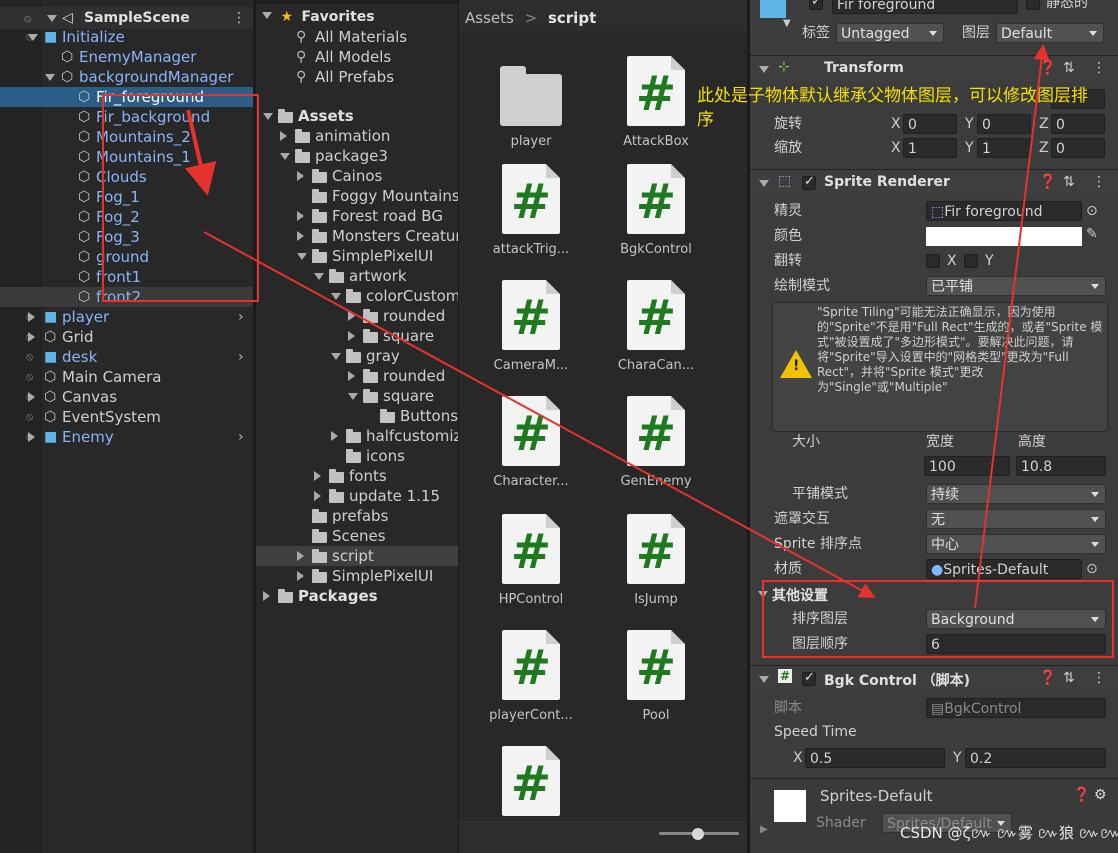 The height and width of the screenshot is (853, 1118). Describe the element at coordinates (201, 152) in the screenshot. I see `arrow-down` at that location.